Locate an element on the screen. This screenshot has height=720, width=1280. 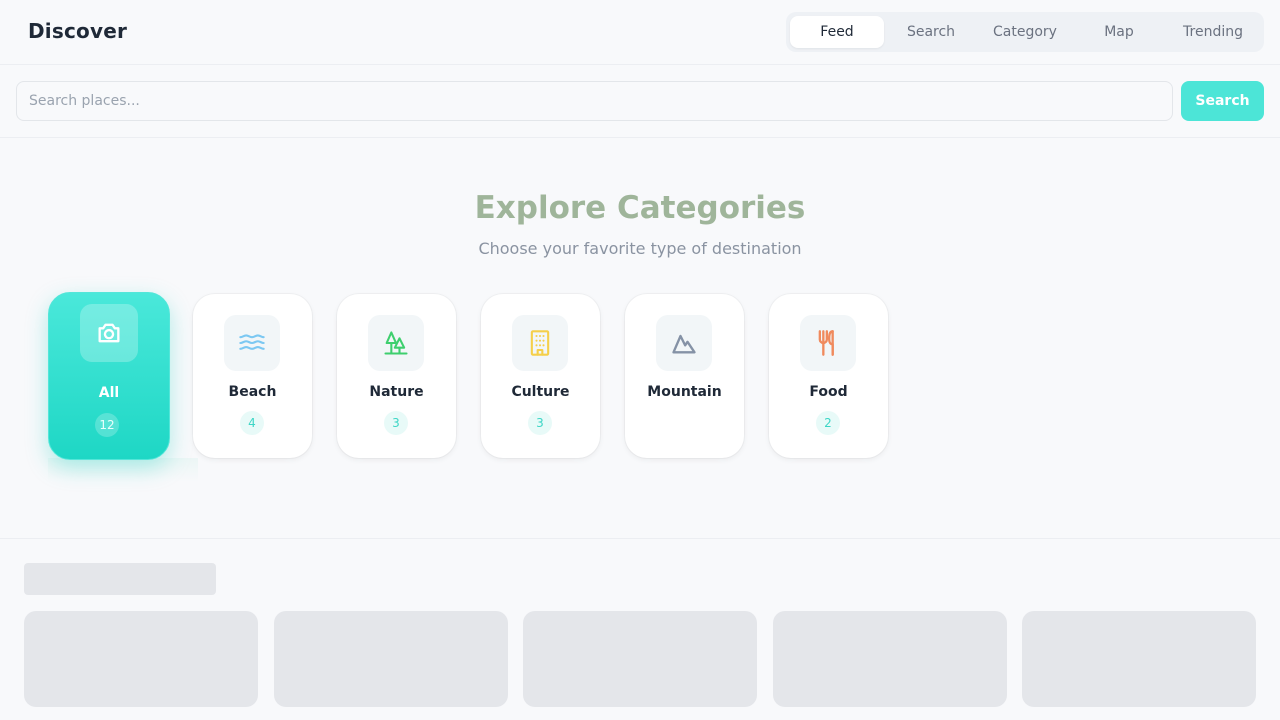
search-input is located at coordinates (594, 101).